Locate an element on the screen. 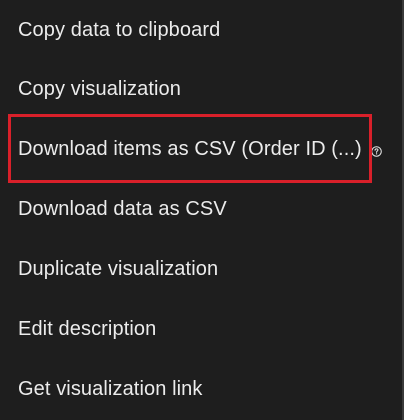 This screenshot has height=420, width=404. help-circle-icon is located at coordinates (376, 148).